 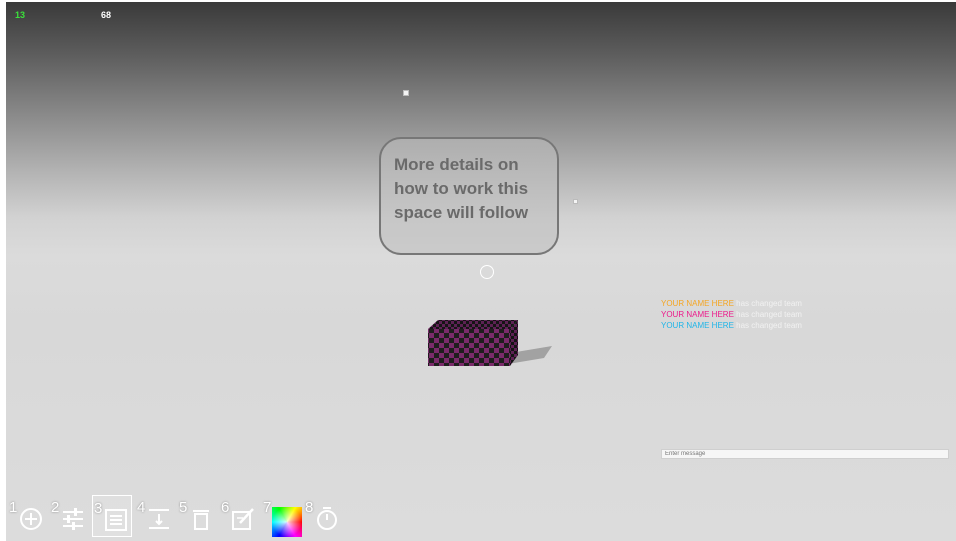 I want to click on chat-message-input, so click(x=805, y=454).